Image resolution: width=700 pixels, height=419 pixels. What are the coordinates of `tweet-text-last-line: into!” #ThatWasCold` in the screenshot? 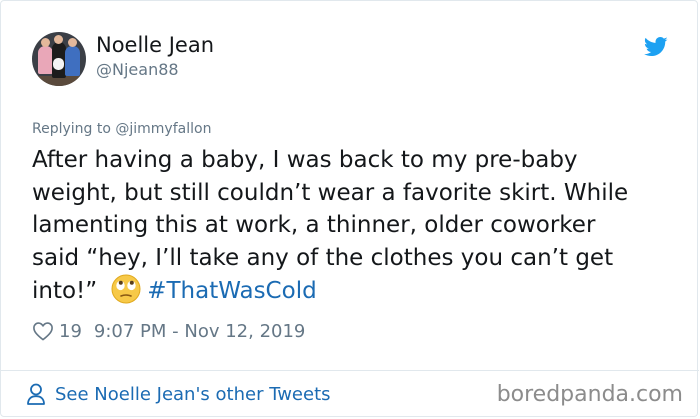 It's located at (352, 291).